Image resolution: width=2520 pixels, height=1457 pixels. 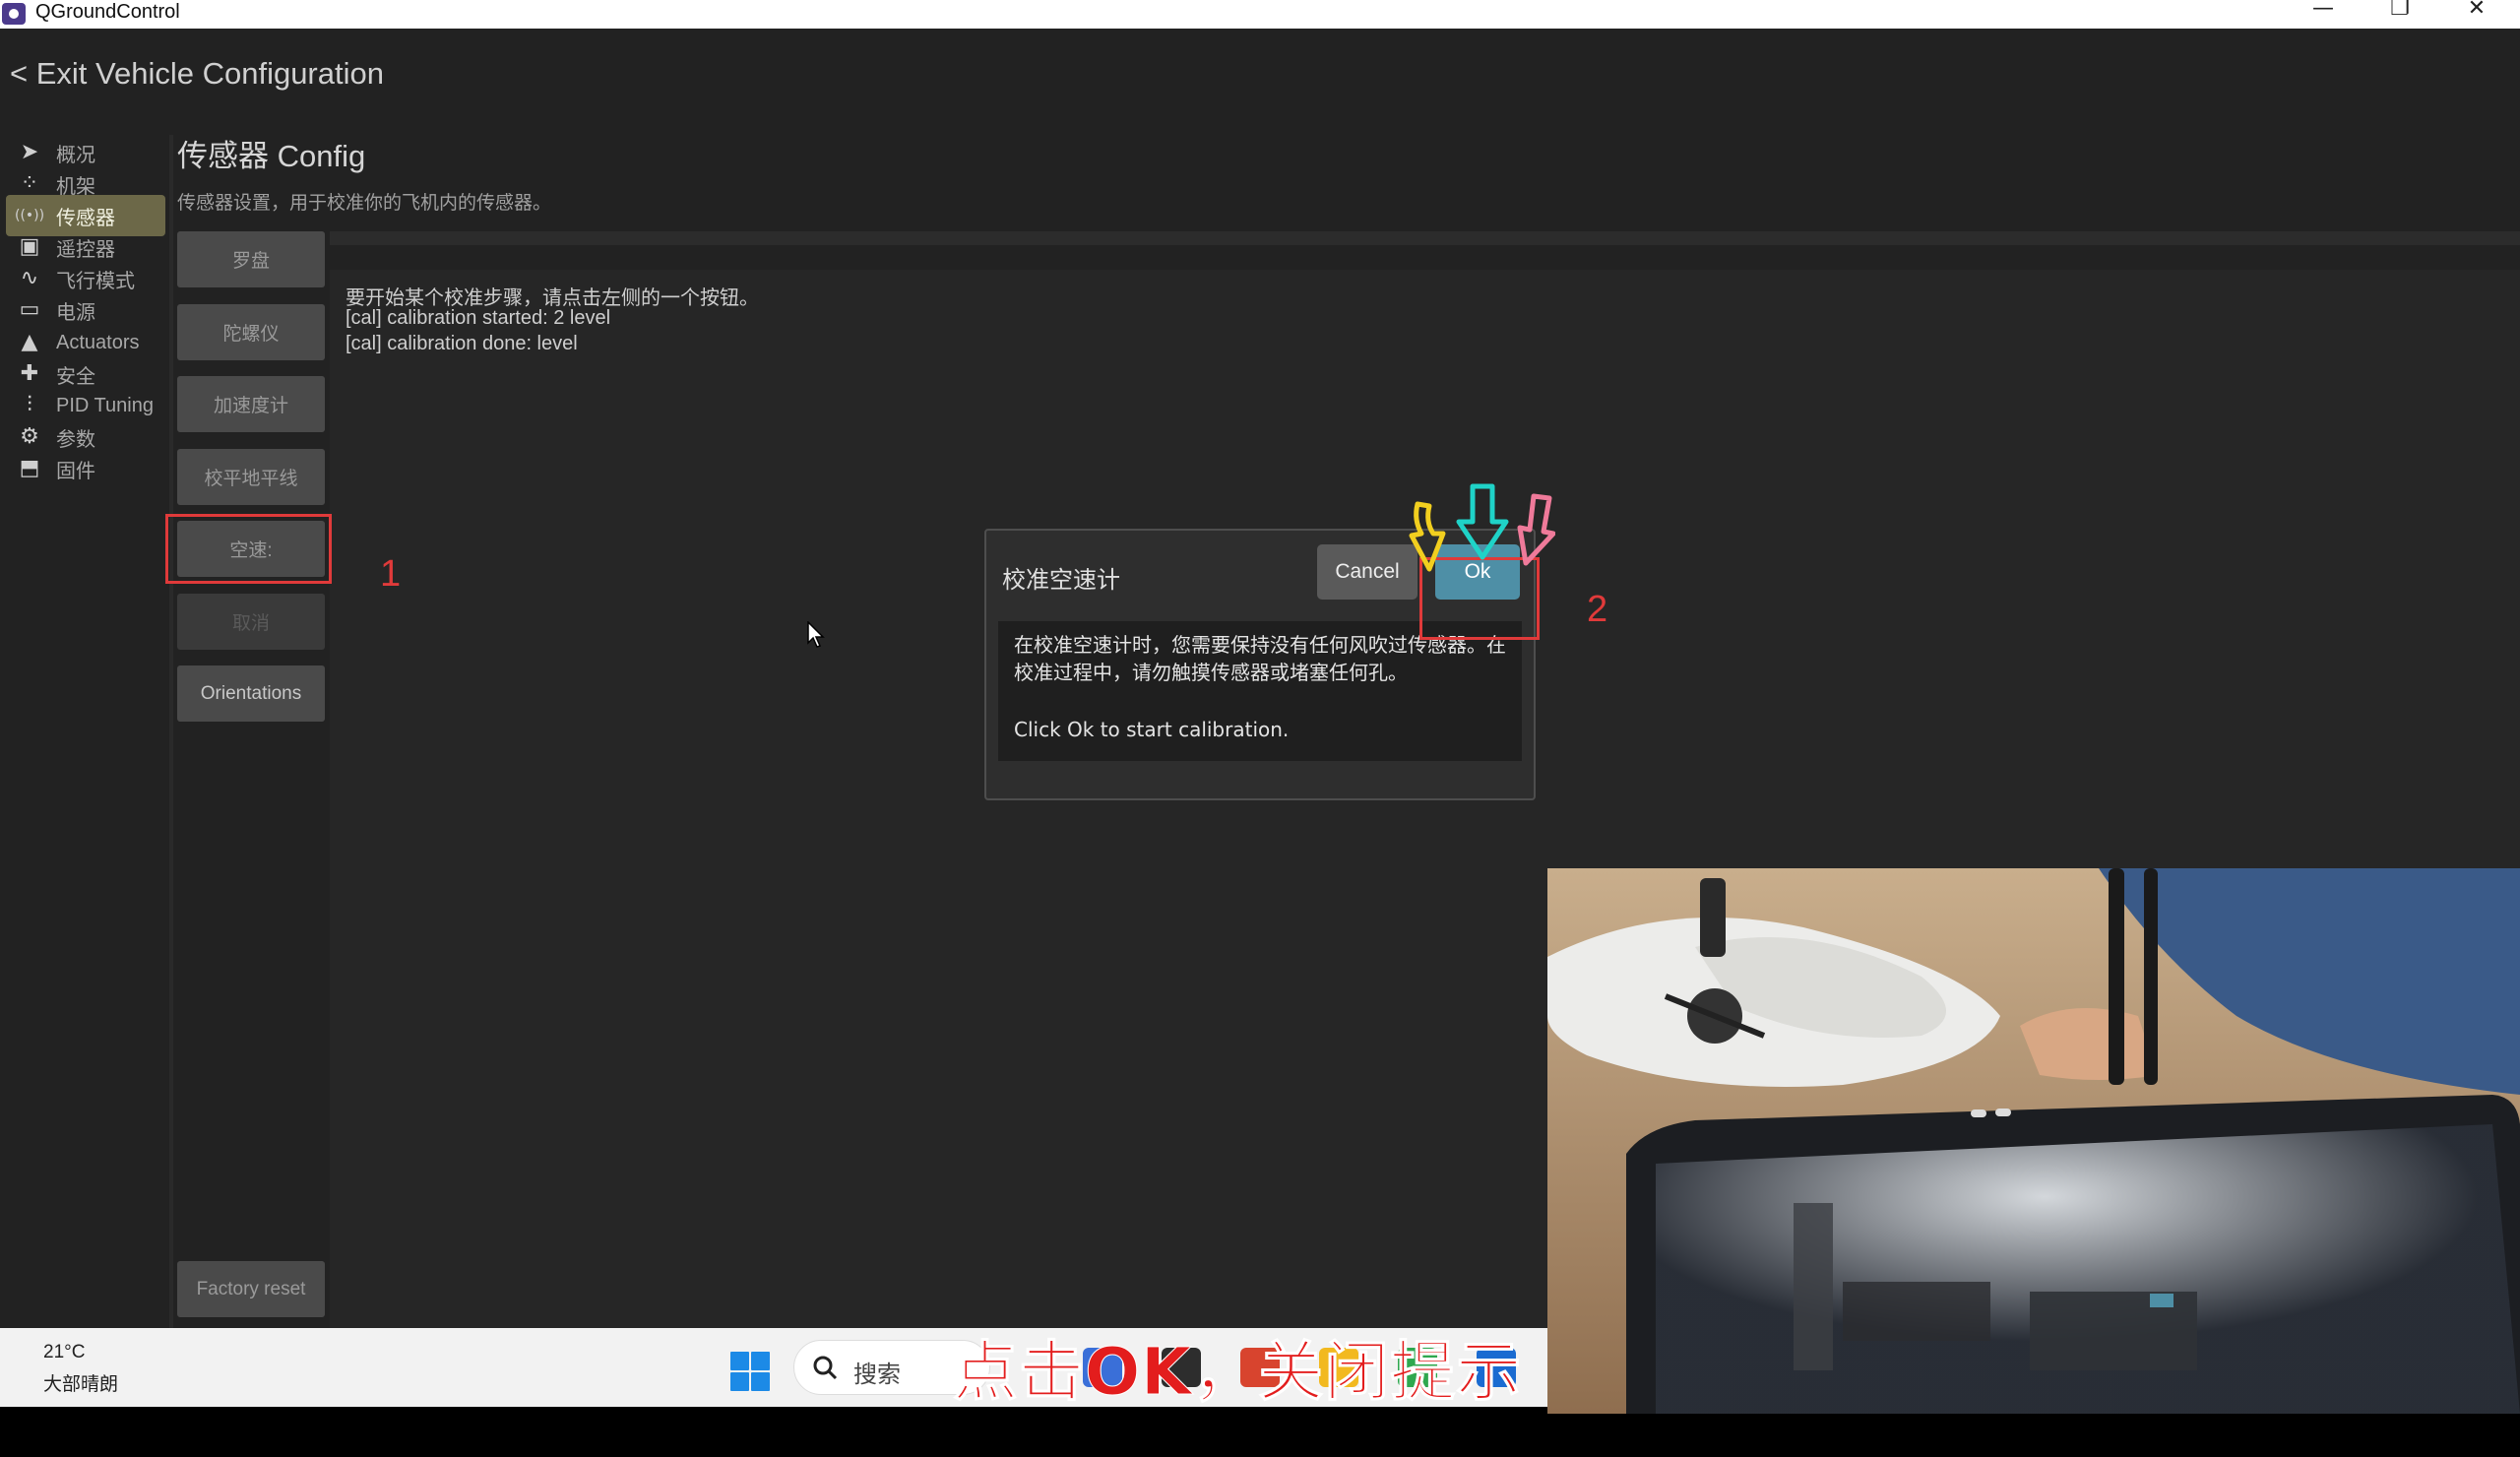 What do you see at coordinates (251, 476) in the screenshot?
I see `calibration-button-3: 校平地平线` at bounding box center [251, 476].